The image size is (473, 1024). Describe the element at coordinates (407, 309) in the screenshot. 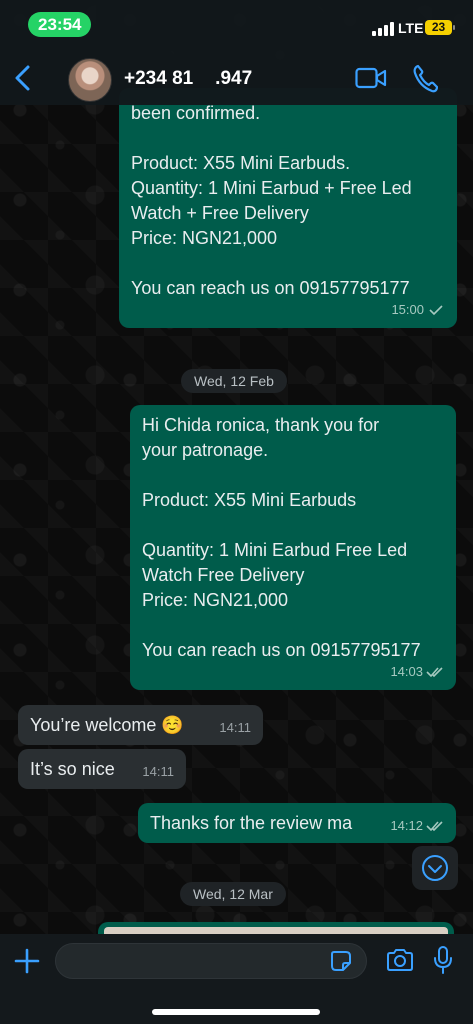

I see `message-time: 15:00` at that location.